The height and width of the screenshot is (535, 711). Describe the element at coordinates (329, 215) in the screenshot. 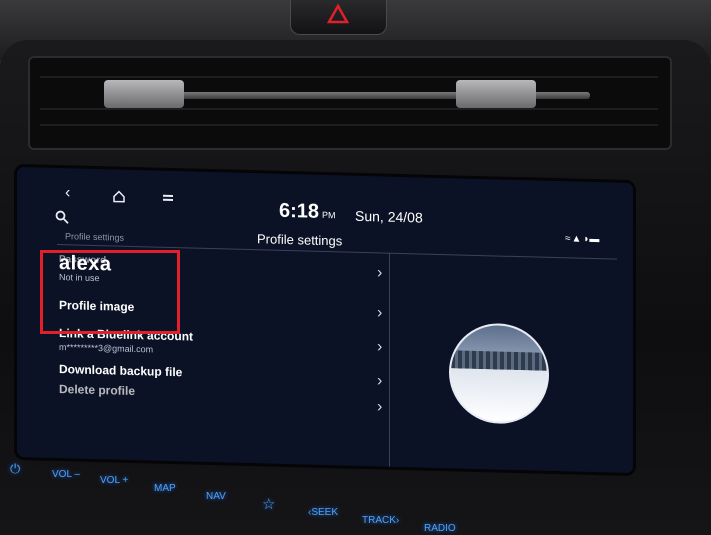

I see `clock-ampm: PM` at that location.